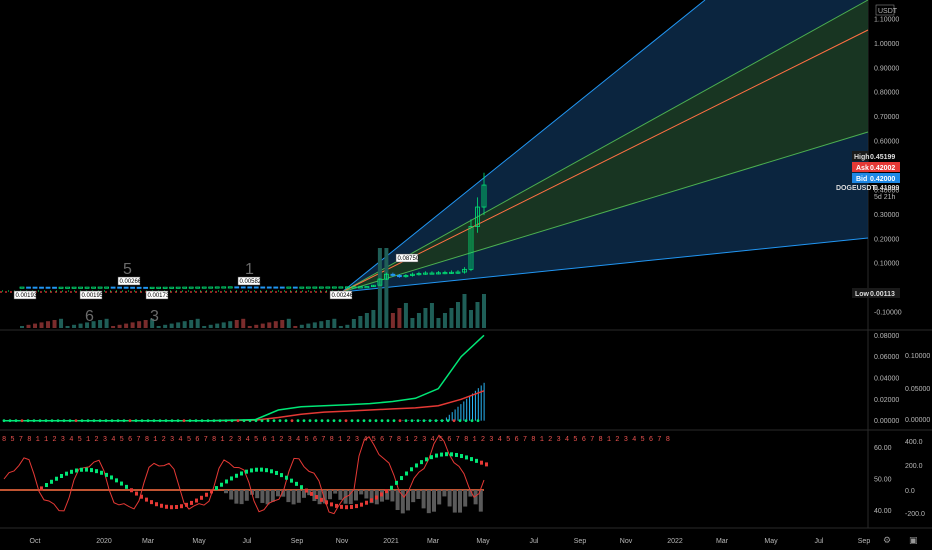 The width and height of the screenshot is (932, 550). What do you see at coordinates (244, 406) in the screenshot?
I see `momentum-signal-line` at bounding box center [244, 406].